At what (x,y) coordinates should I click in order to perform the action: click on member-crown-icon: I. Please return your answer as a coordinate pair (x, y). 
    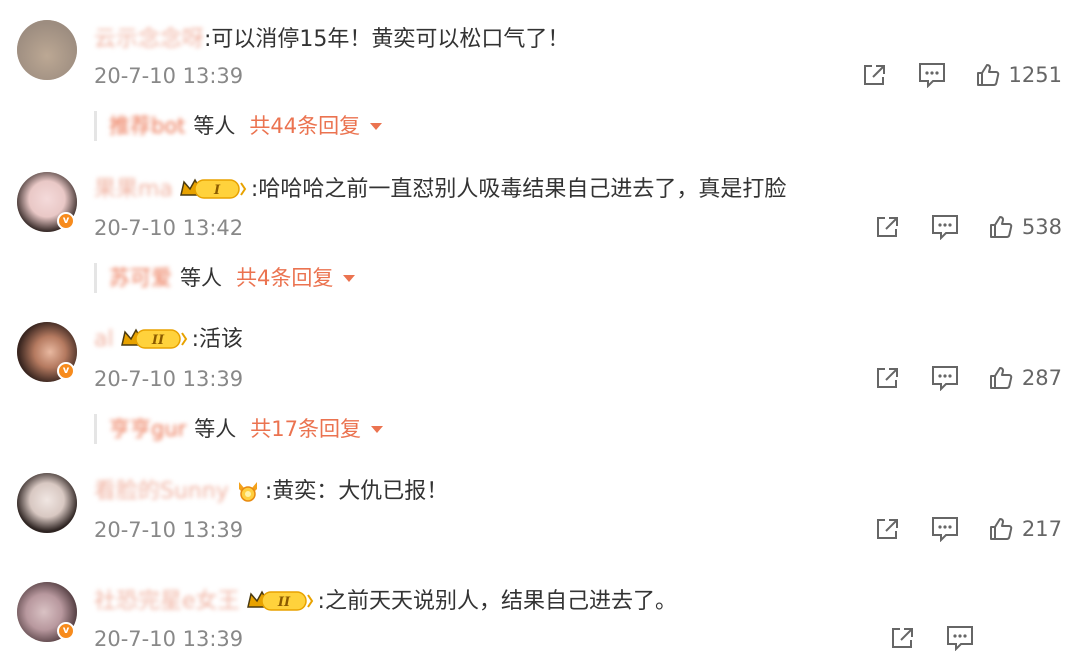
    Looking at the image, I should click on (213, 189).